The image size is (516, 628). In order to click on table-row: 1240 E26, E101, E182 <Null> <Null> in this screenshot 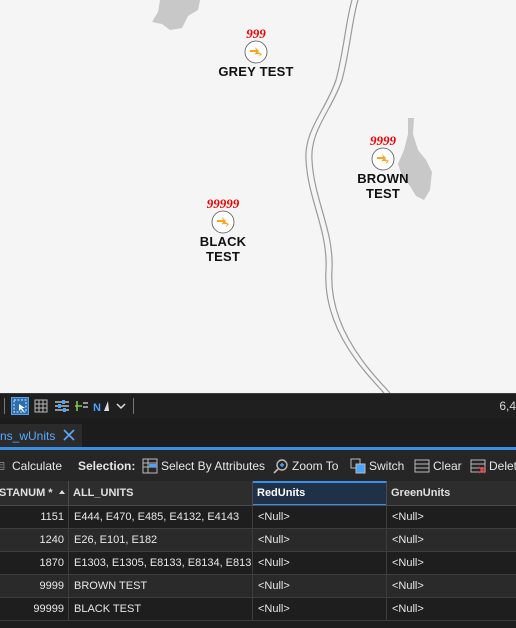, I will do `click(258, 540)`.